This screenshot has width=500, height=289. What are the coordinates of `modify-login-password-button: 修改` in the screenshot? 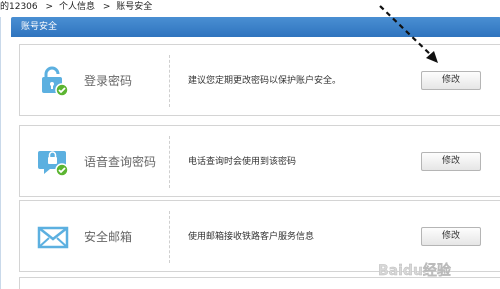 It's located at (451, 80).